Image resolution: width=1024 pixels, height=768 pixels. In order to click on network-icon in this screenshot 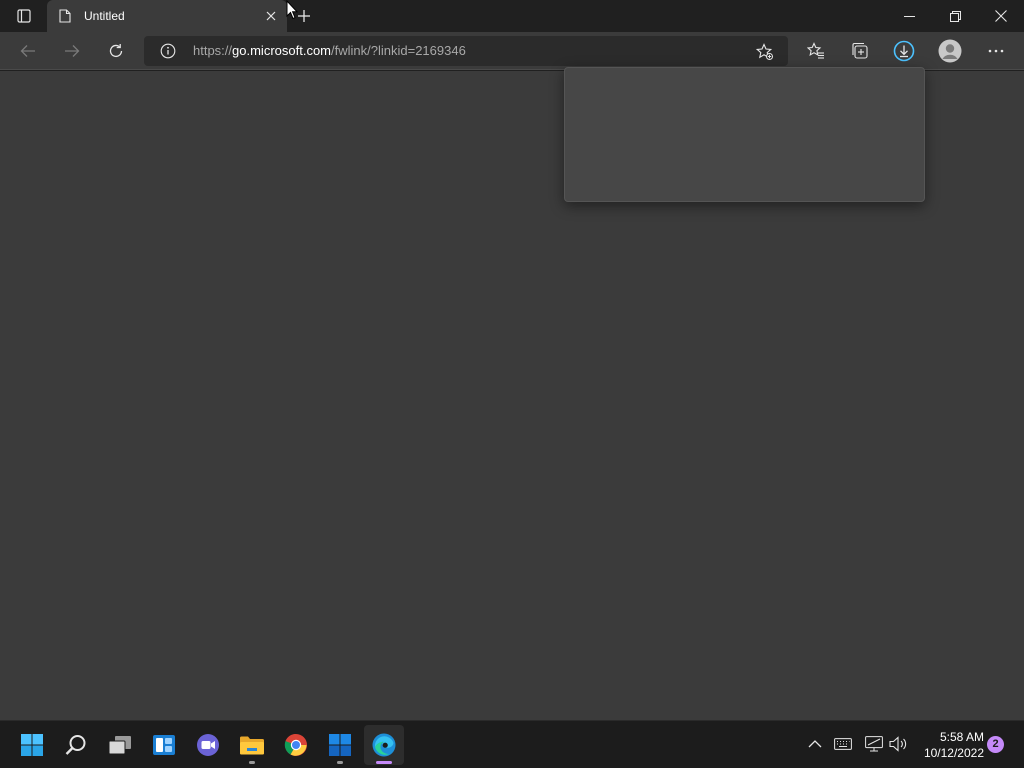, I will do `click(874, 744)`.